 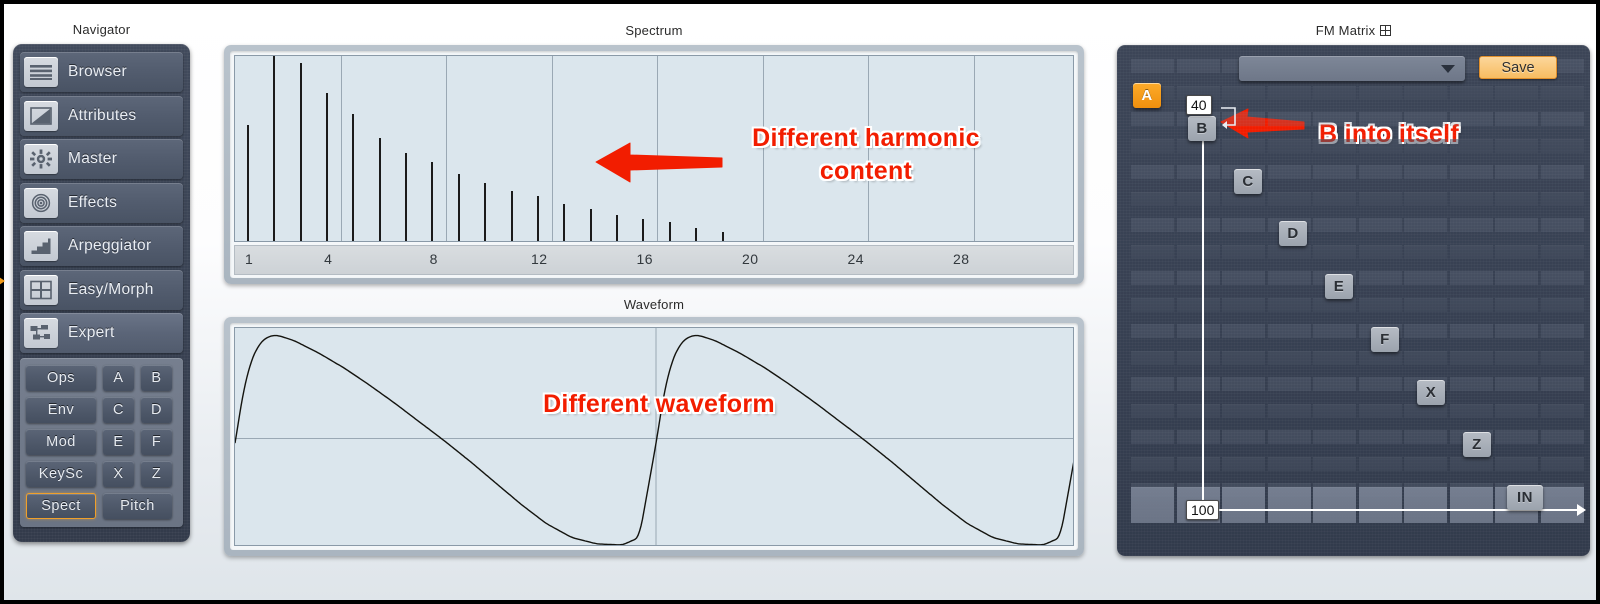 I want to click on fm-operator-a: A, so click(x=1147, y=95).